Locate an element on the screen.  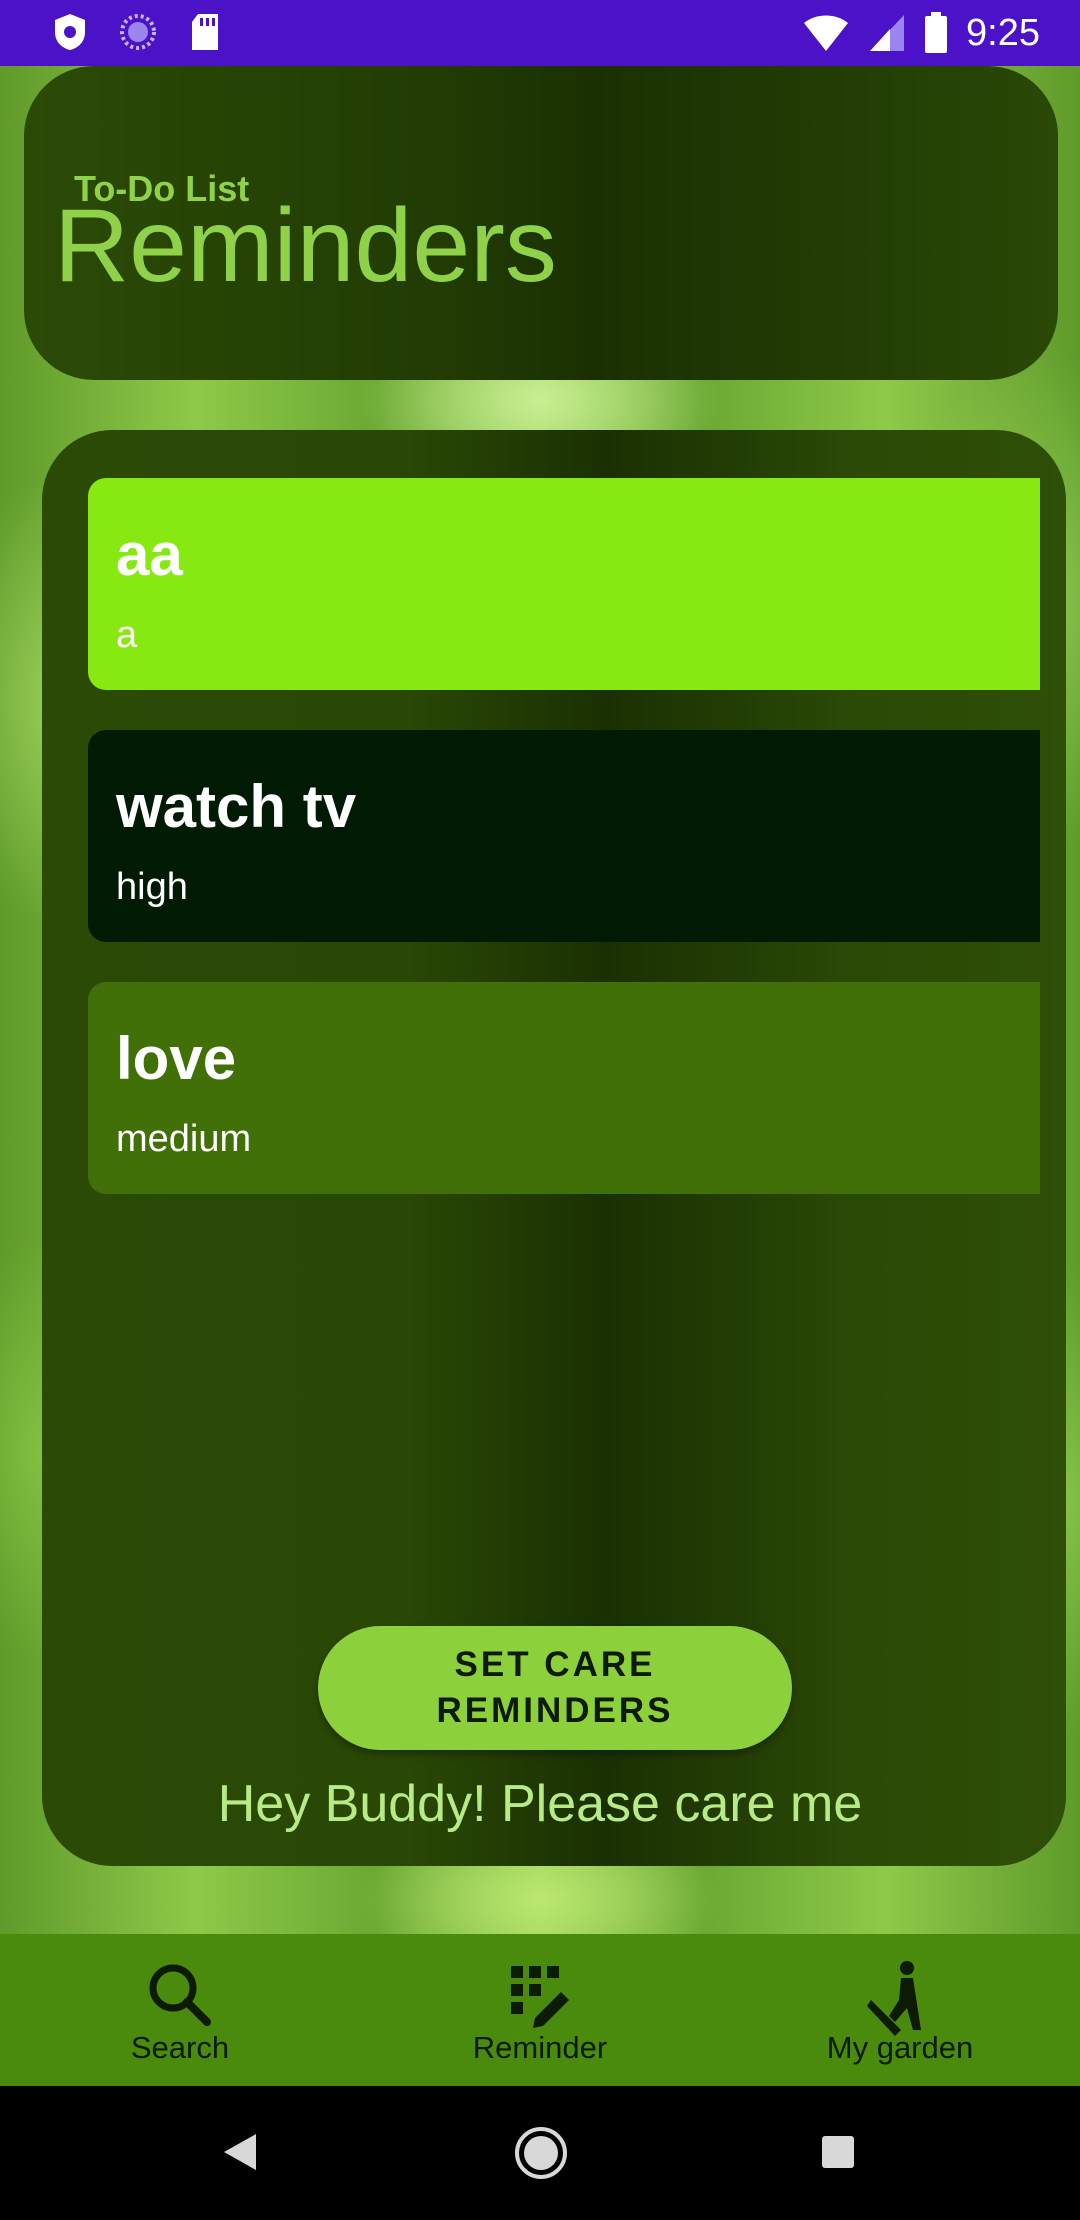
reminder-icon is located at coordinates (540, 1997).